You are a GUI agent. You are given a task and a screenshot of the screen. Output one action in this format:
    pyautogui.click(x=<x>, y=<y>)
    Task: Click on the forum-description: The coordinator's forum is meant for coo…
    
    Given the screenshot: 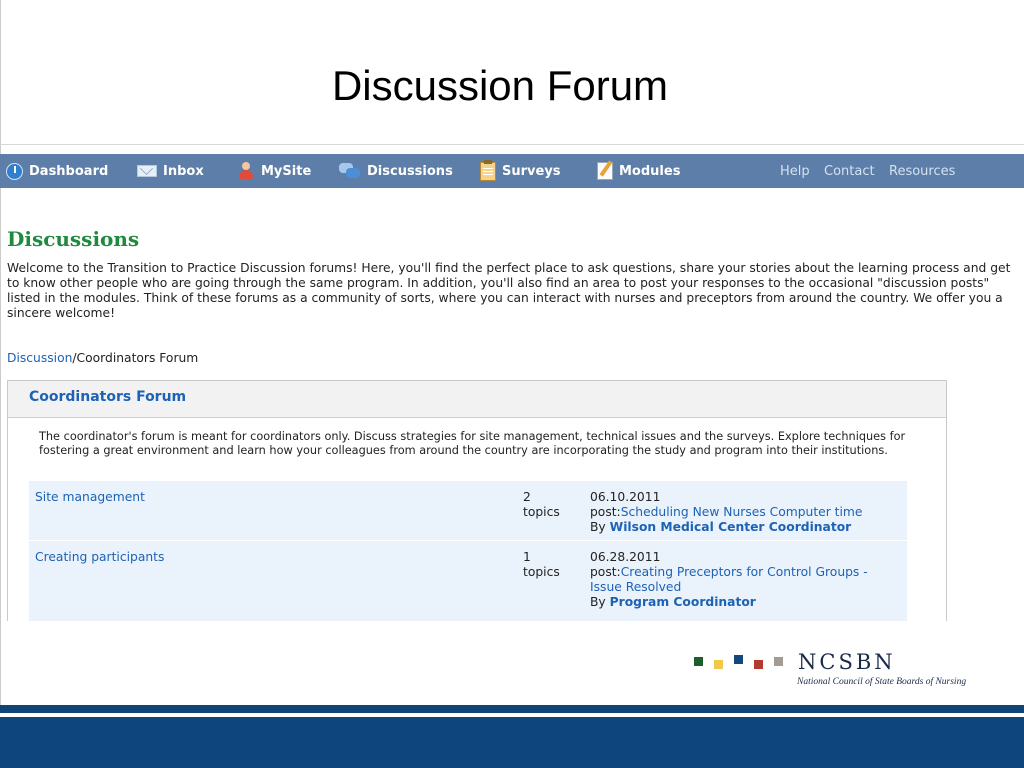 What is the action you would take?
    pyautogui.click(x=472, y=443)
    